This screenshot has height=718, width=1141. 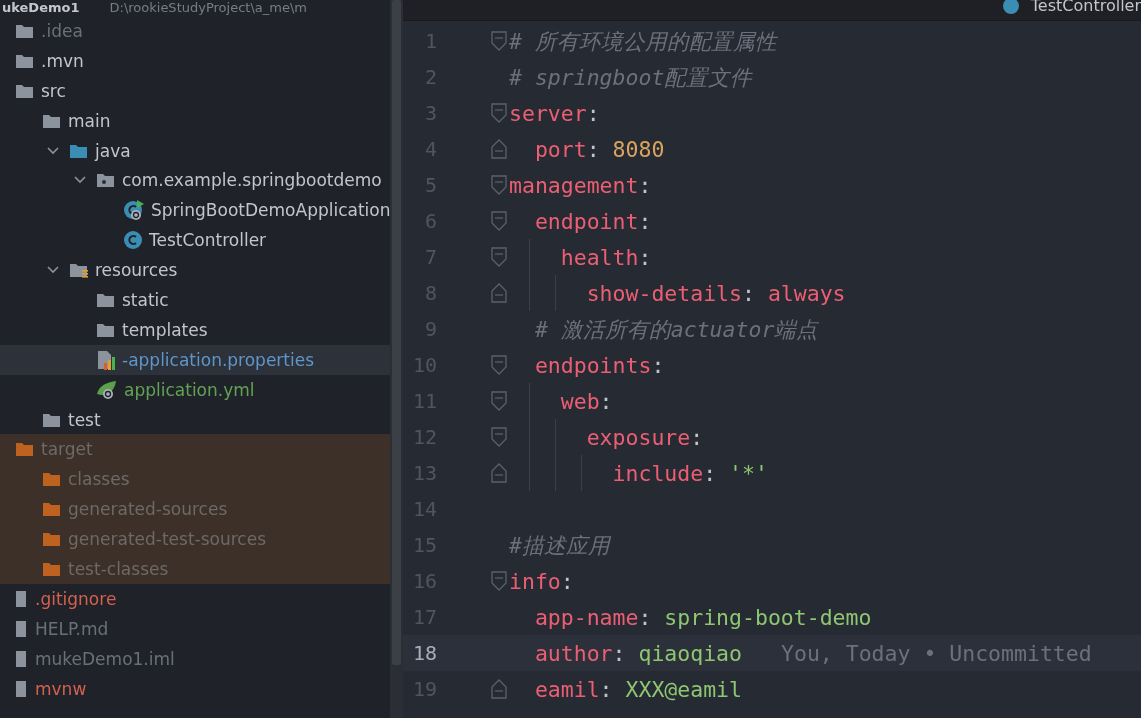 I want to click on tree-item-label: resources, so click(x=136, y=270).